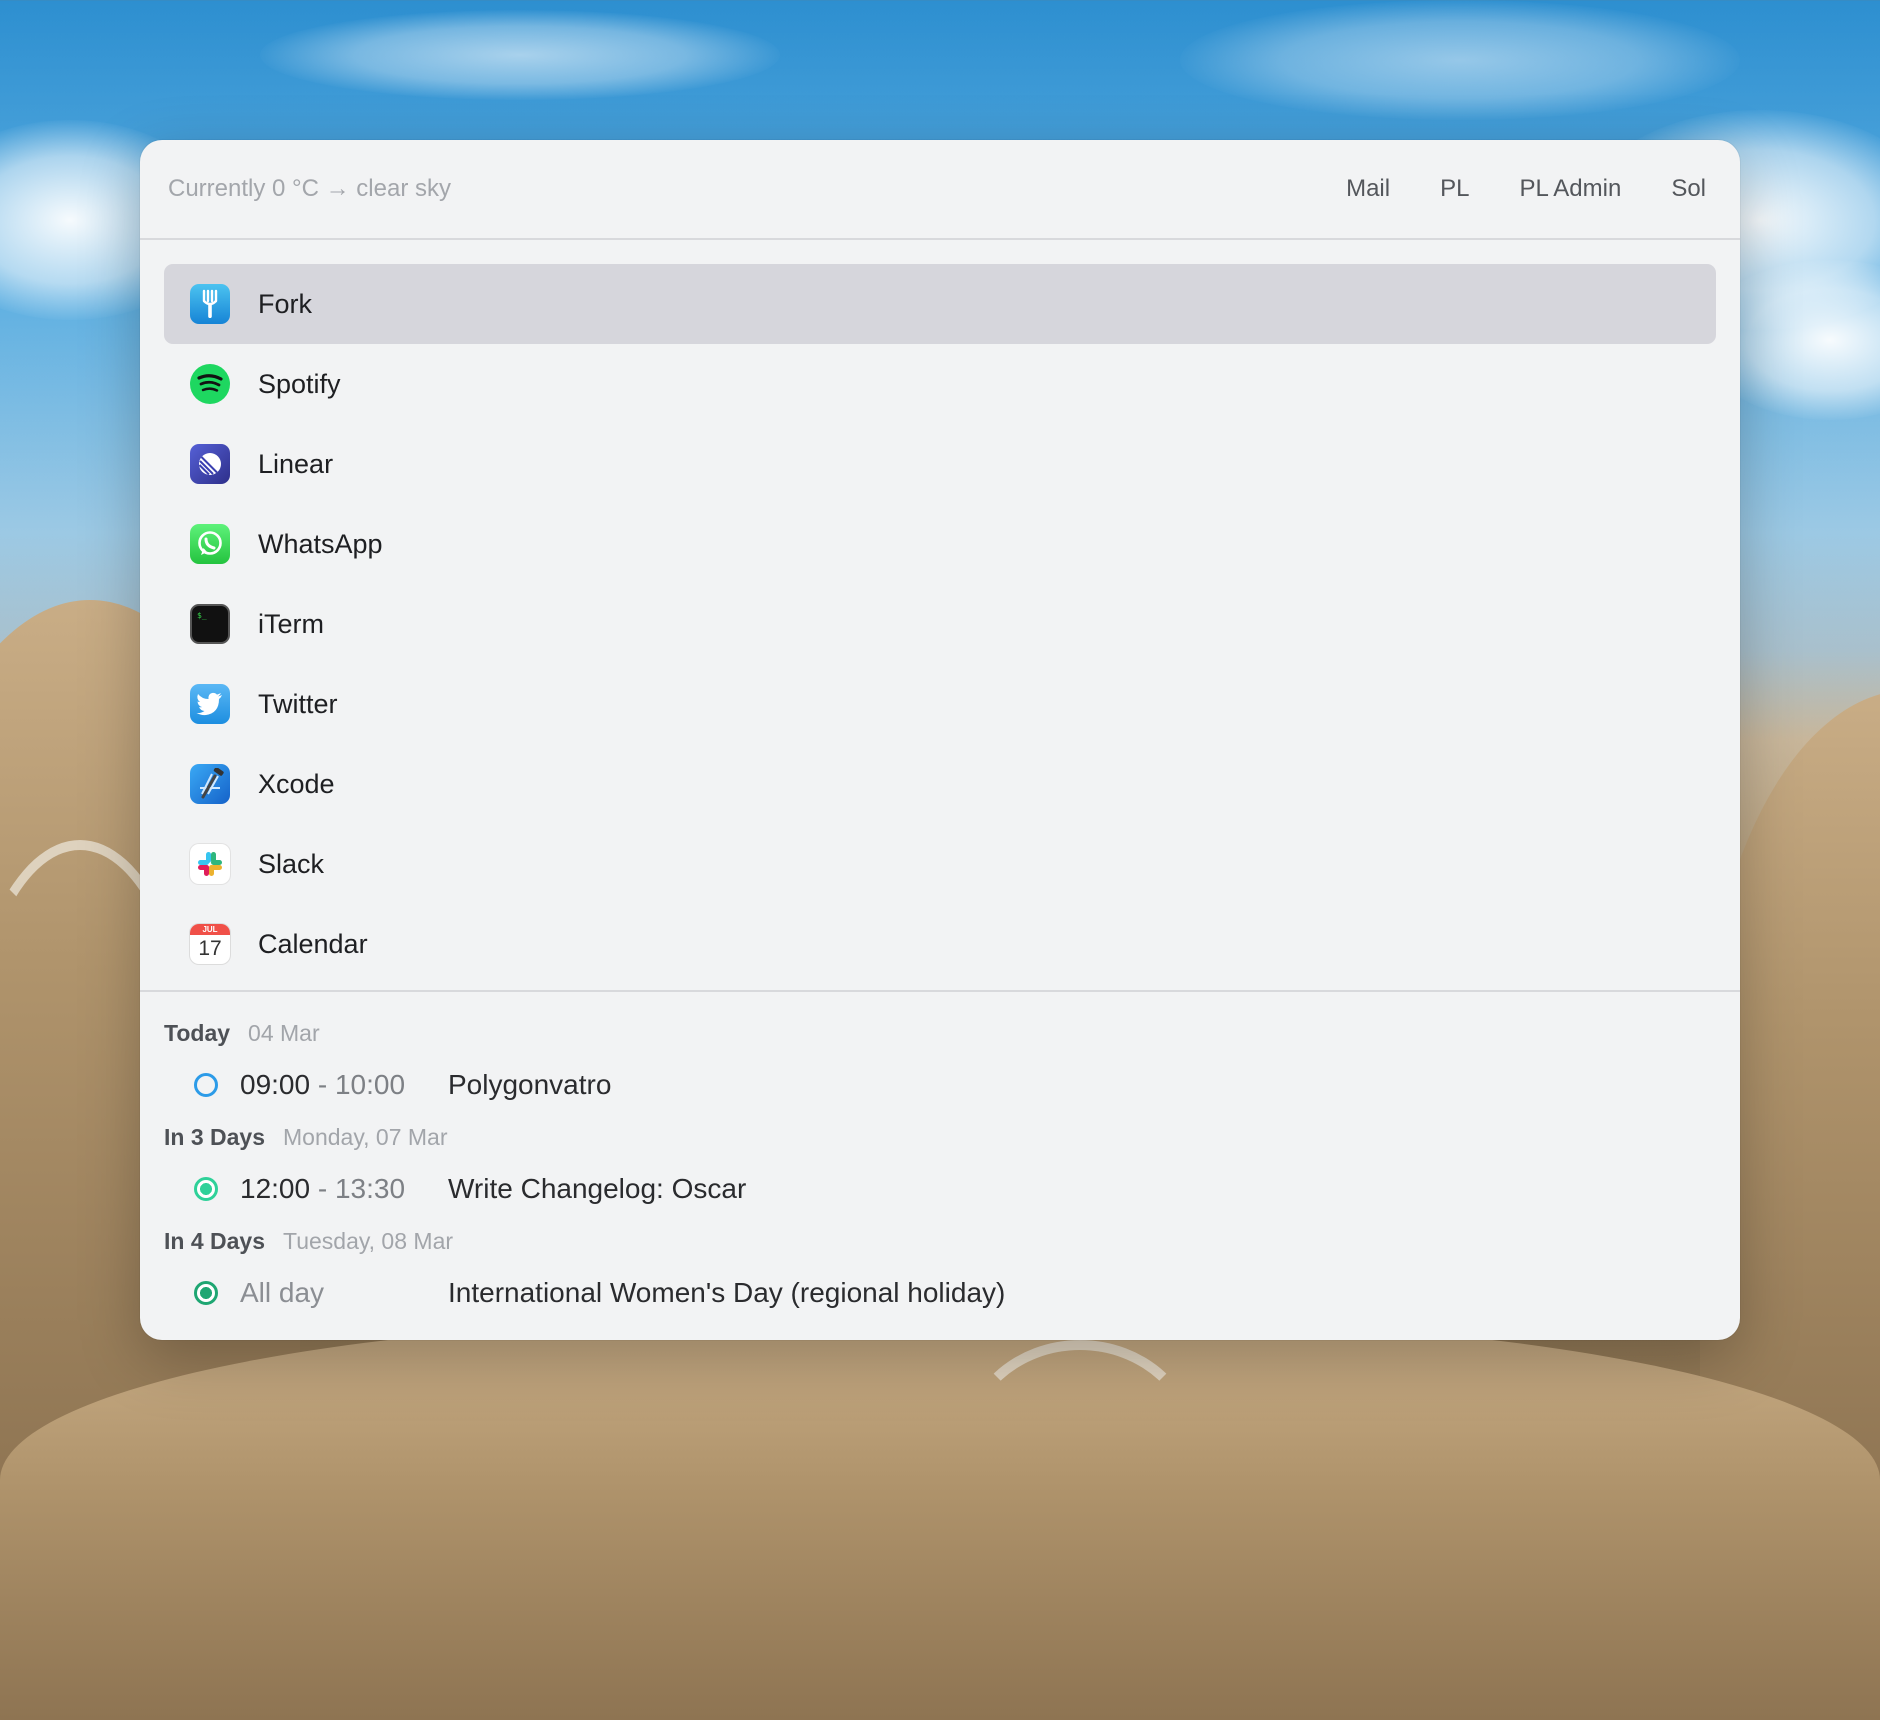  What do you see at coordinates (206, 1085) in the screenshot?
I see `event-status-open-icon` at bounding box center [206, 1085].